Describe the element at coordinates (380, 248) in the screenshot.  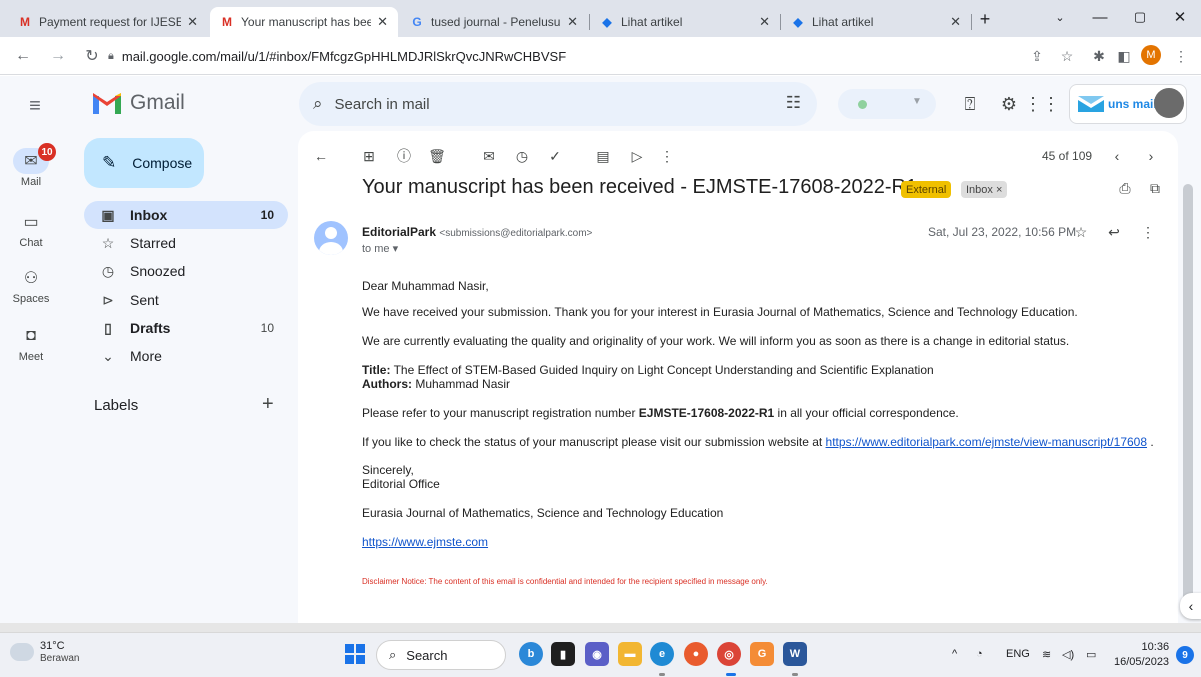
I see `recipients-toggle: to me ▾` at that location.